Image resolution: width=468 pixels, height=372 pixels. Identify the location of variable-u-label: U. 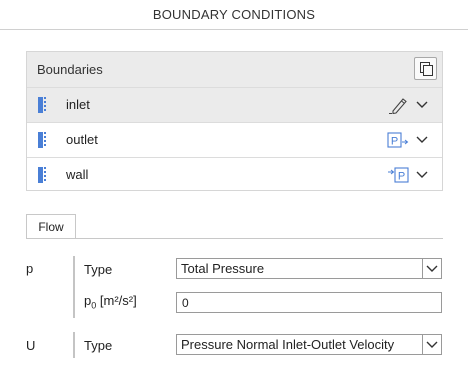
(31, 345).